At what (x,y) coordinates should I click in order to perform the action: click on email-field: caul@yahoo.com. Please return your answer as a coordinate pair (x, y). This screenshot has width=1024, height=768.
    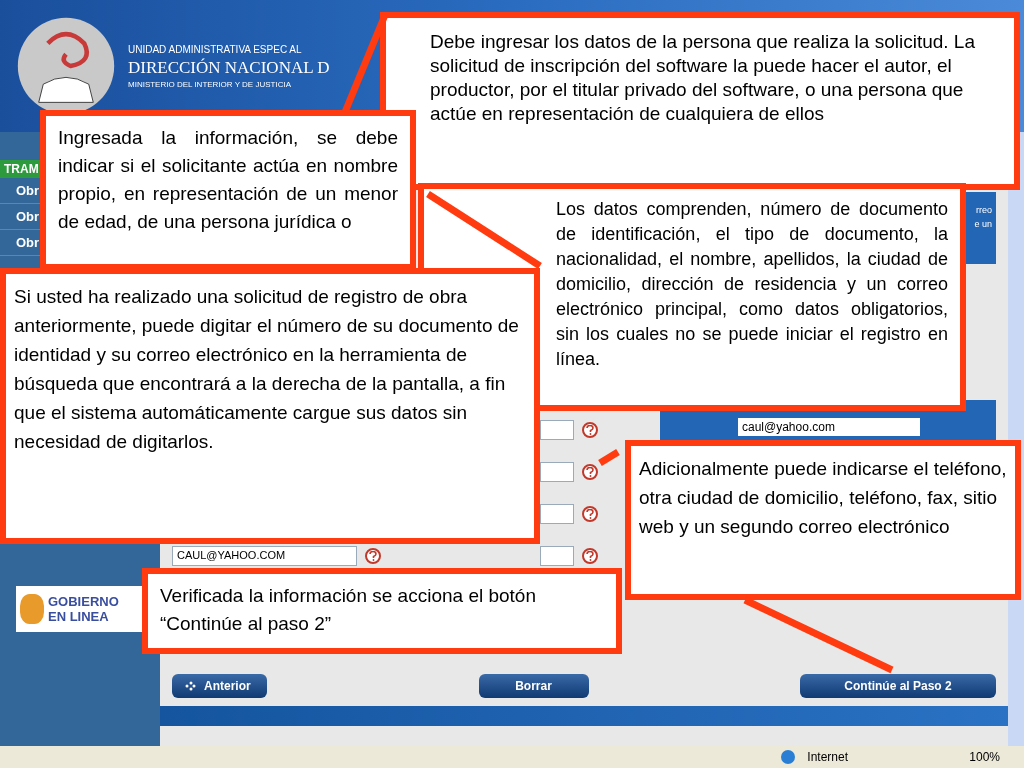
    Looking at the image, I should click on (829, 427).